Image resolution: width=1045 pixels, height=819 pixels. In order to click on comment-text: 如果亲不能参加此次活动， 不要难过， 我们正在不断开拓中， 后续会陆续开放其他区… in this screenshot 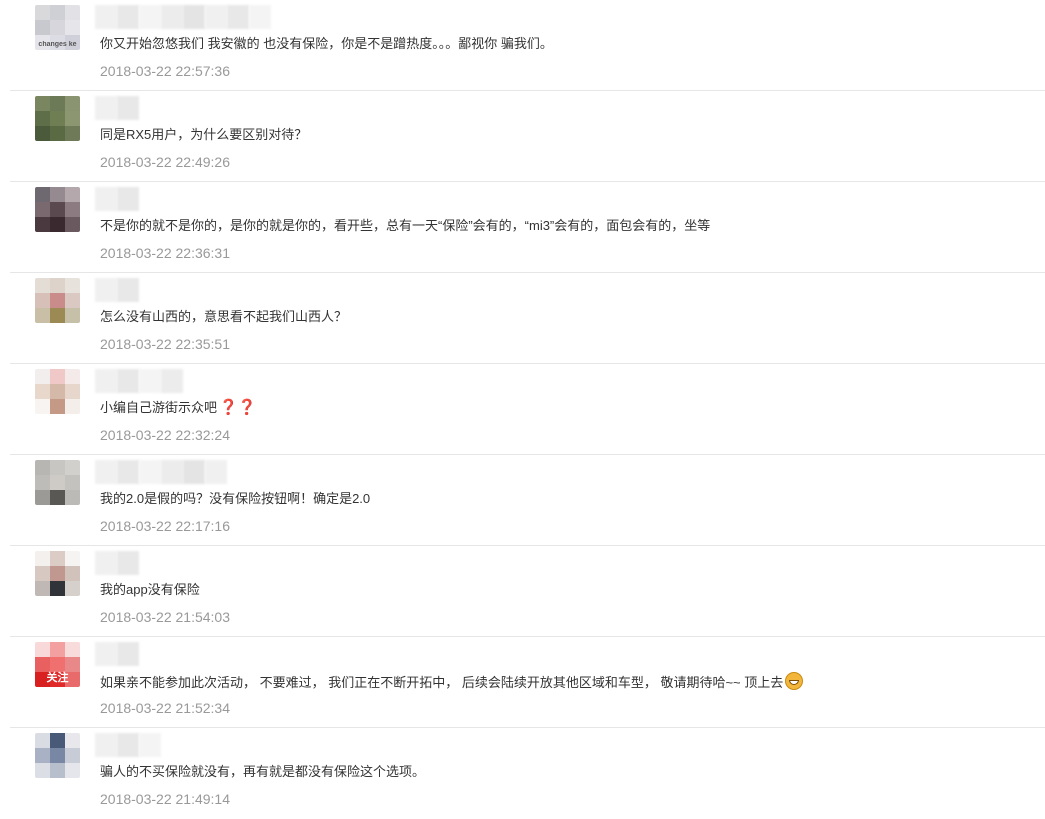, I will do `click(452, 682)`.